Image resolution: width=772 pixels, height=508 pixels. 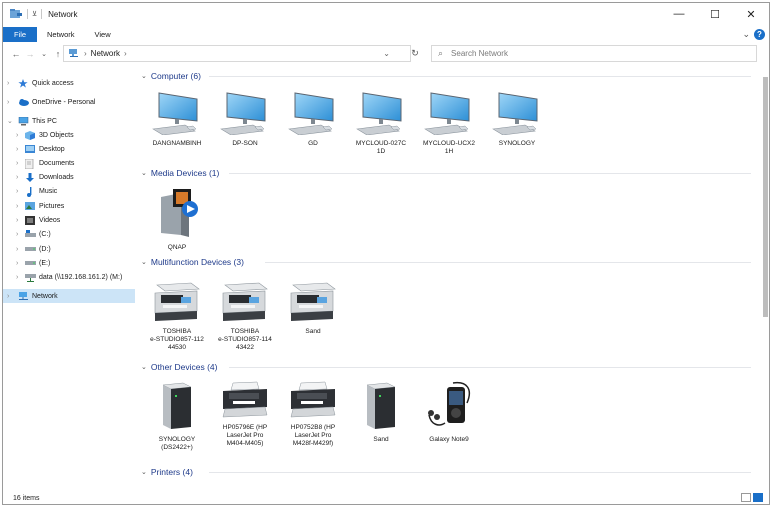 What do you see at coordinates (69, 234) in the screenshot?
I see `sidebar-item: › (C:)` at bounding box center [69, 234].